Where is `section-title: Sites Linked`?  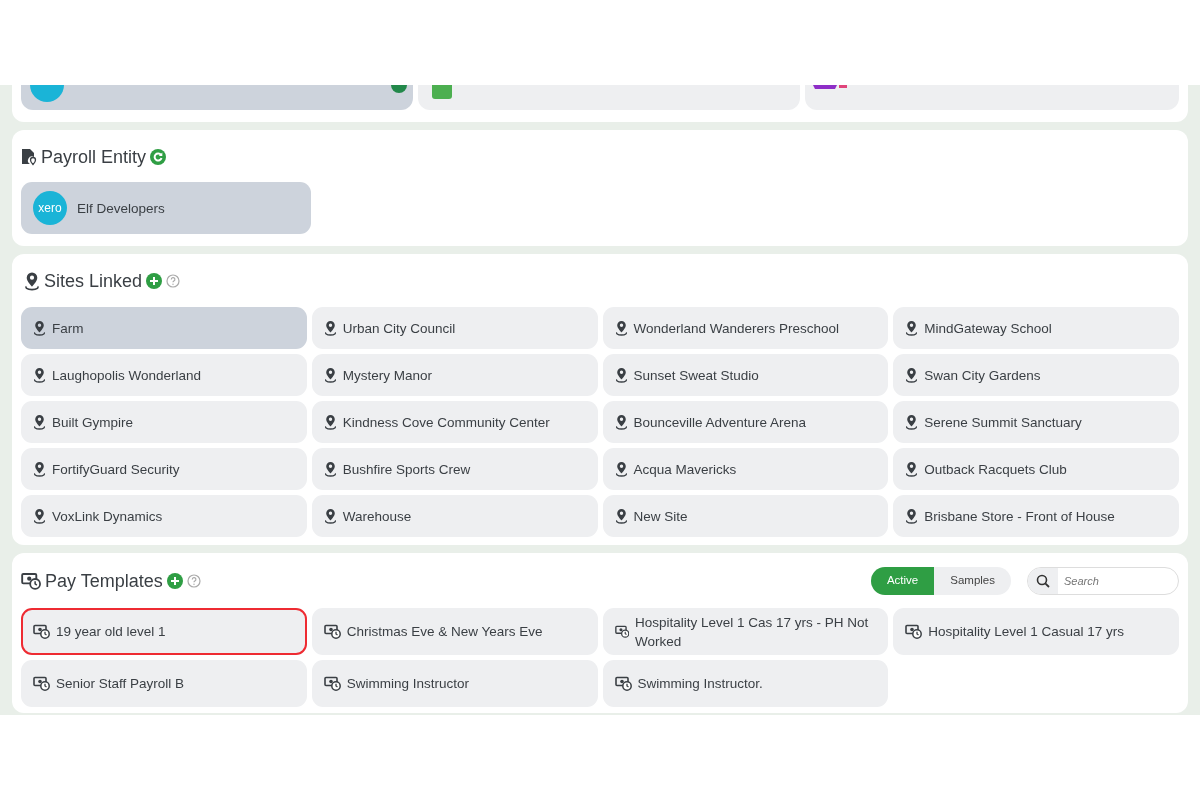 section-title: Sites Linked is located at coordinates (93, 281).